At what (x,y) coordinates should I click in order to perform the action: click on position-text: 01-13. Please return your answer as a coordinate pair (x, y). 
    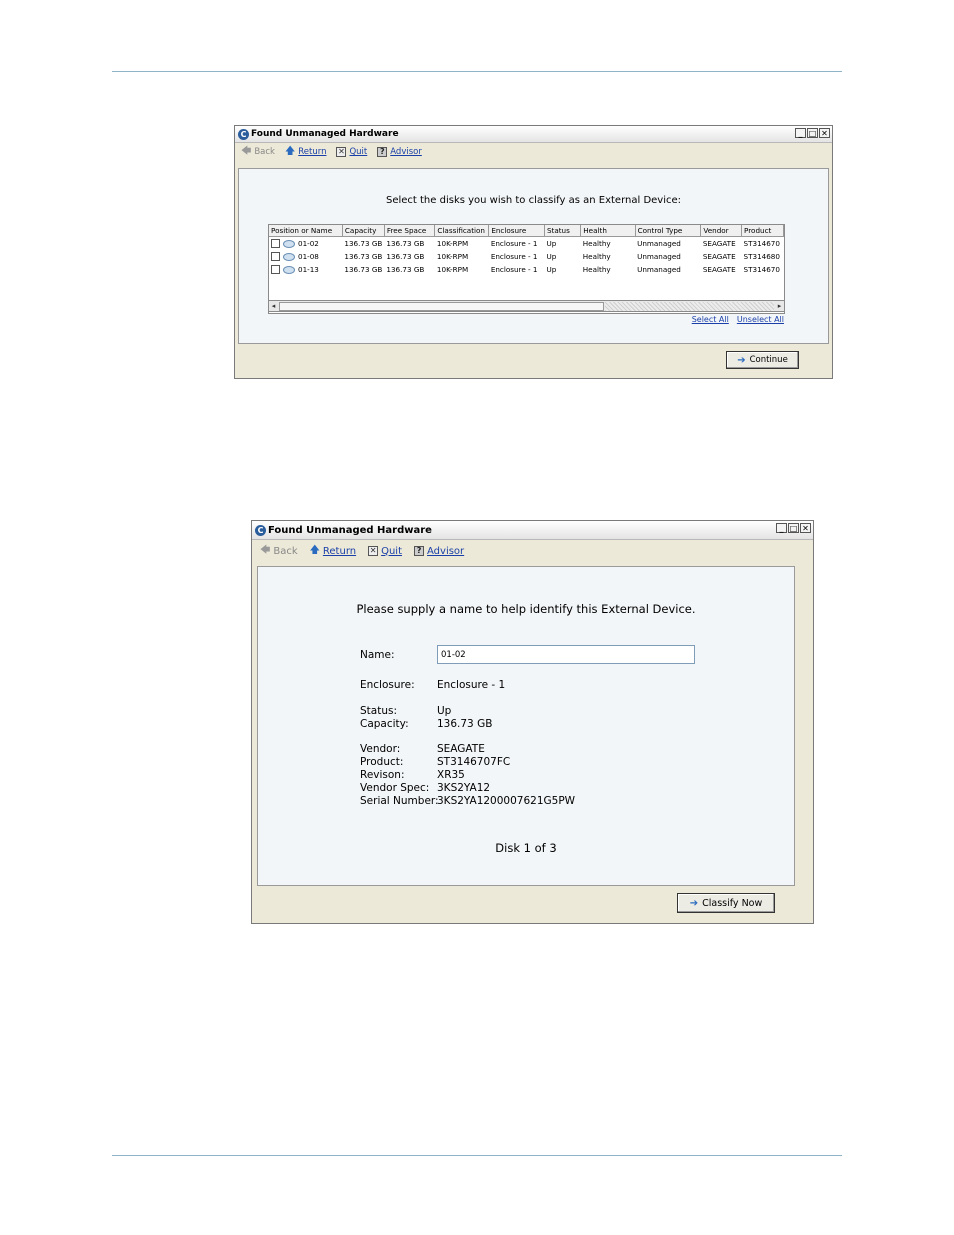
    Looking at the image, I should click on (308, 269).